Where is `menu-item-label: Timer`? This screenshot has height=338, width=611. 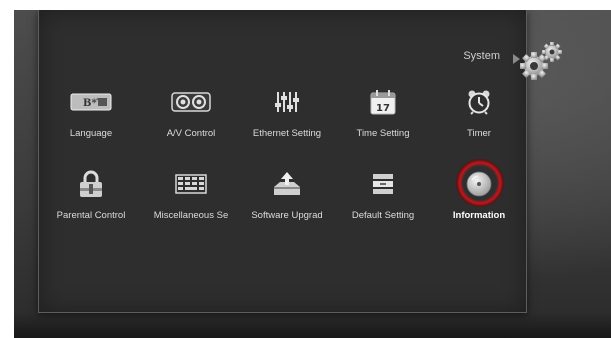
menu-item-label: Timer is located at coordinates (479, 133).